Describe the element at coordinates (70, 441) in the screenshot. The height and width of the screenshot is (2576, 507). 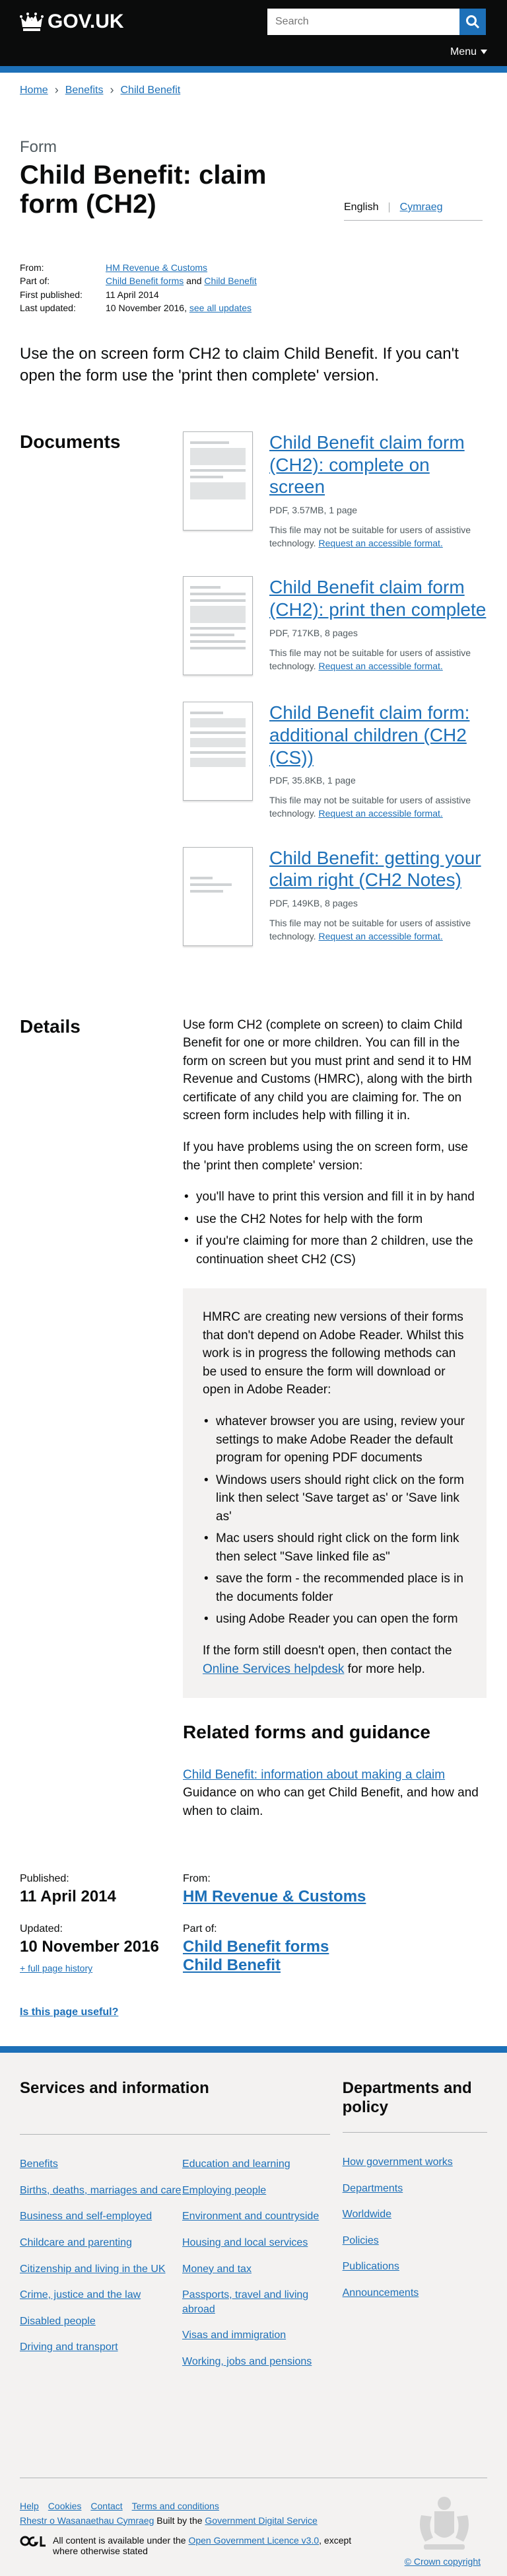
I see `documents-heading: Documents` at that location.